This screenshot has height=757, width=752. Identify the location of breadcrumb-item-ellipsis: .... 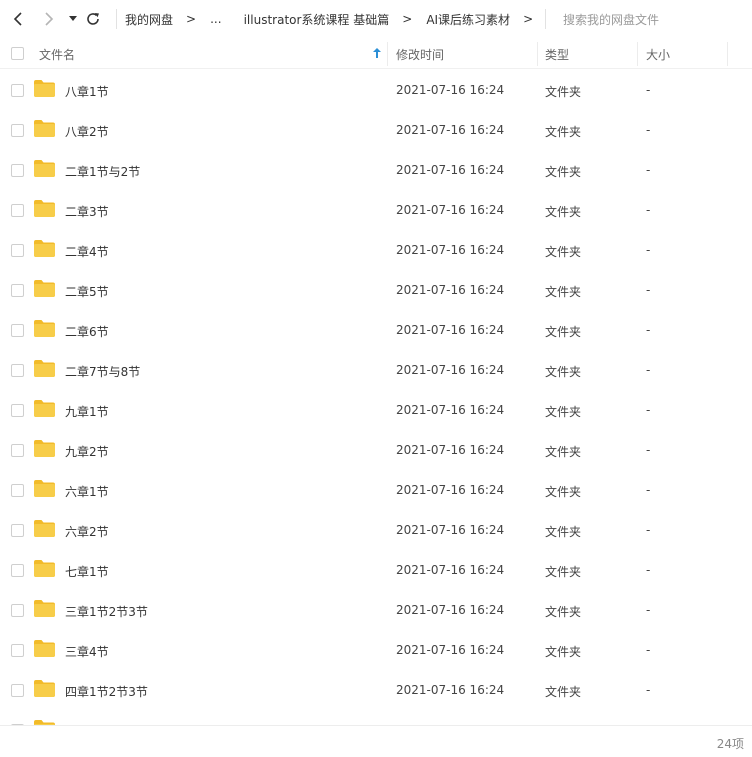
(215, 19).